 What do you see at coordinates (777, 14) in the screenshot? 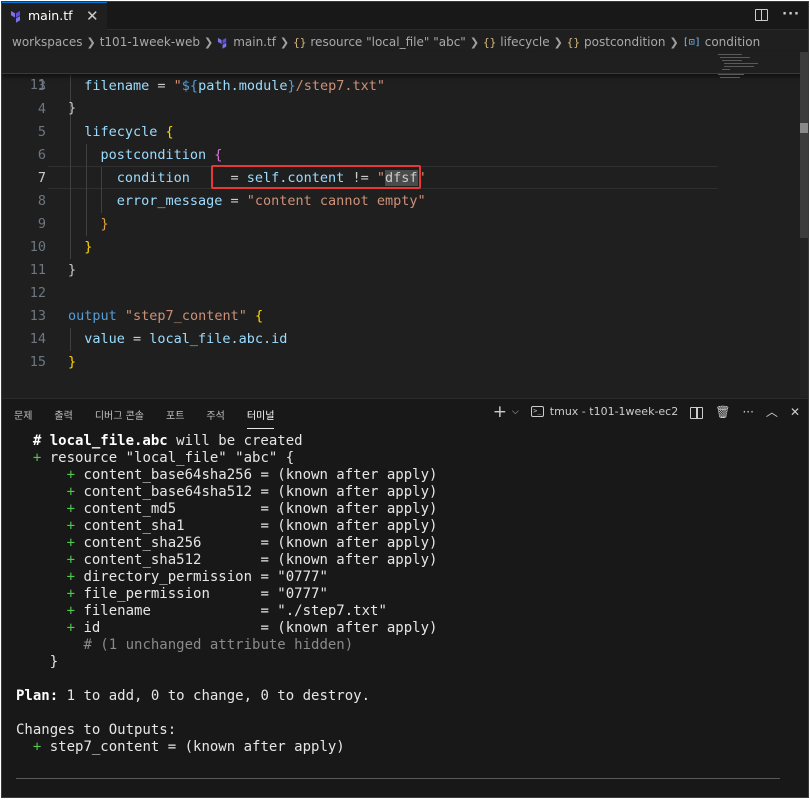
I see `editor-actions: ···` at bounding box center [777, 14].